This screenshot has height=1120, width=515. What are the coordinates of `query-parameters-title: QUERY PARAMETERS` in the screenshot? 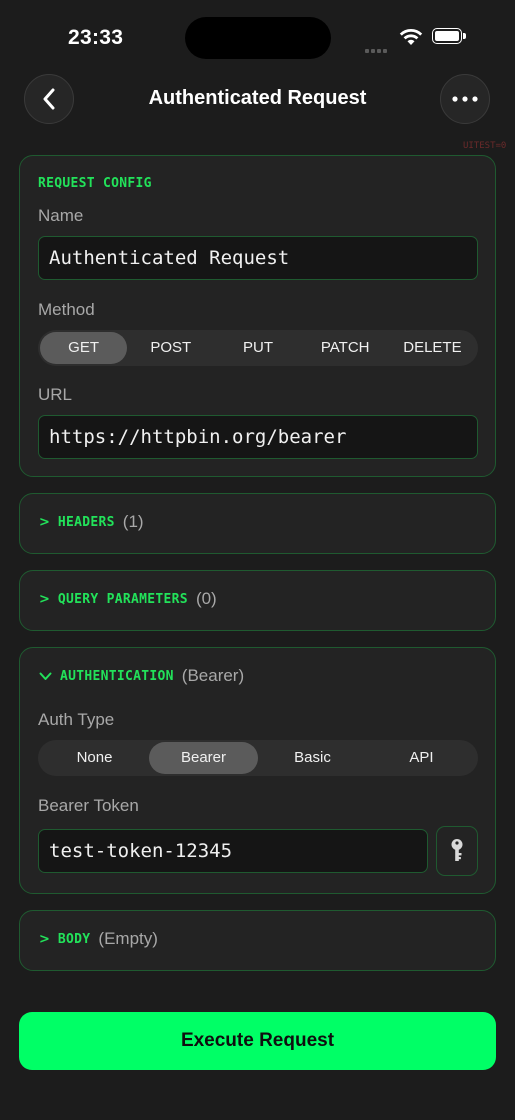 It's located at (122, 599).